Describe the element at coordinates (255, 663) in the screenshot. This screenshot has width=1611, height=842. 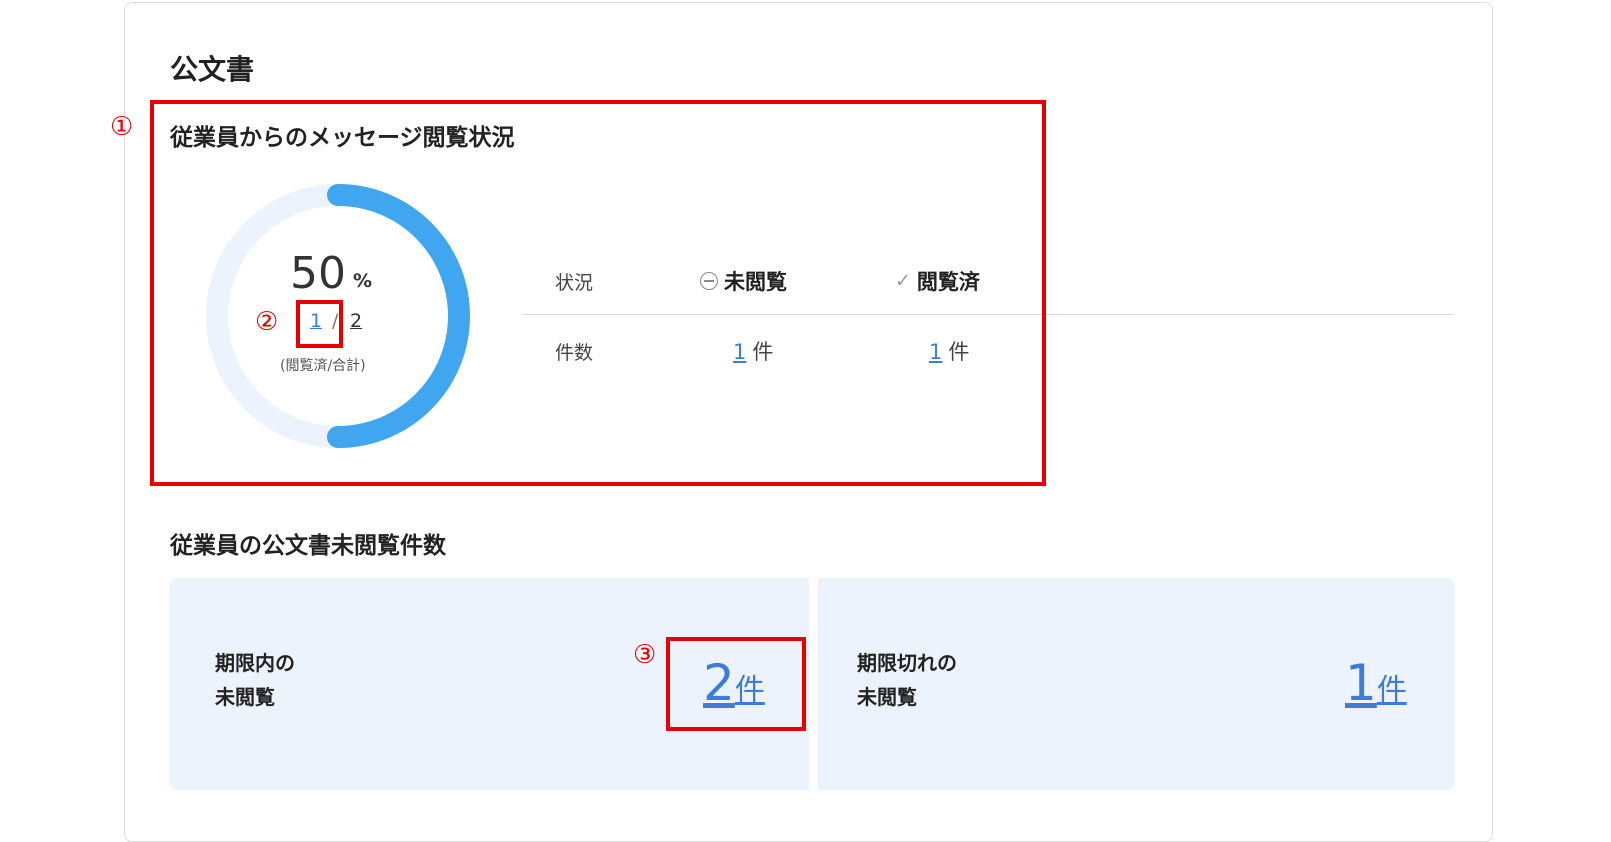
I see `within-deadline-label-line1: 期限内の` at that location.